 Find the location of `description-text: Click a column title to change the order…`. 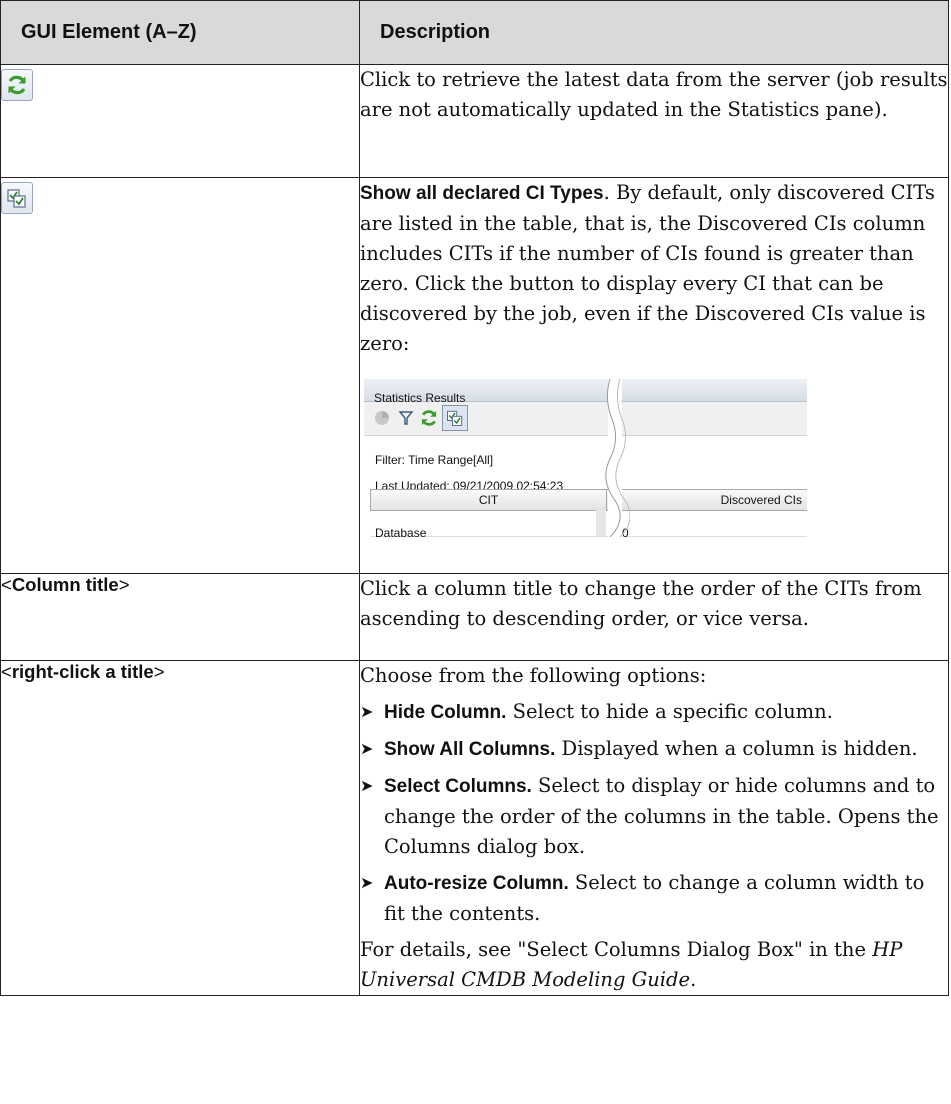

description-text: Click a column title to change the order… is located at coordinates (641, 603).